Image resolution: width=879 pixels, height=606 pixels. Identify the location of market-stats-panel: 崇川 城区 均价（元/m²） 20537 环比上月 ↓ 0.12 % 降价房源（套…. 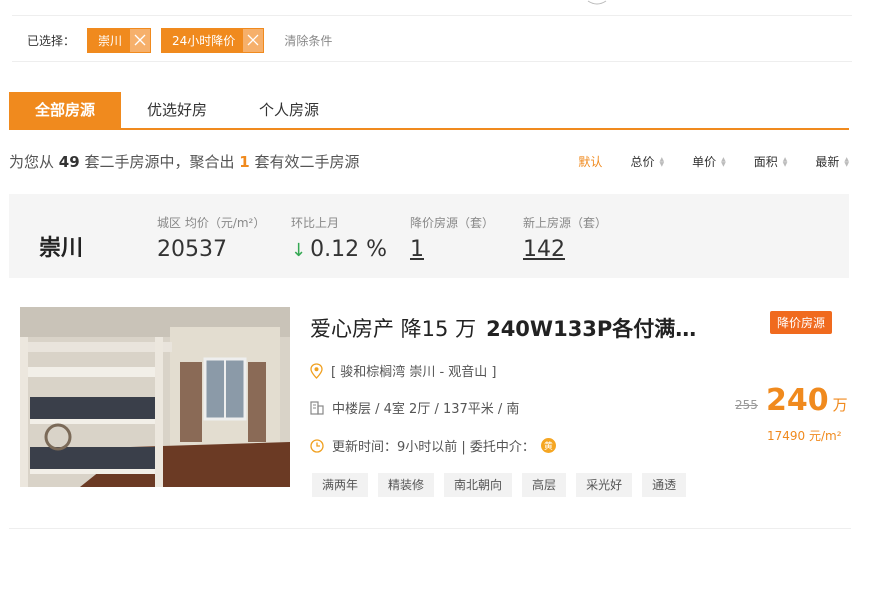
(429, 236).